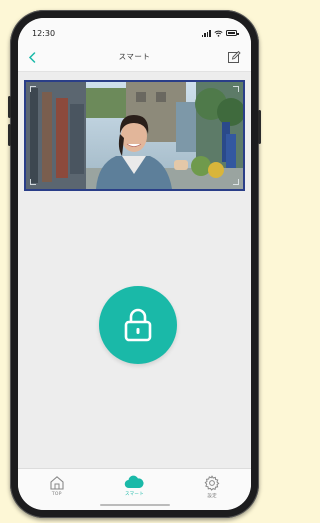 The width and height of the screenshot is (320, 523). What do you see at coordinates (212, 483) in the screenshot?
I see `gear-icon` at bounding box center [212, 483].